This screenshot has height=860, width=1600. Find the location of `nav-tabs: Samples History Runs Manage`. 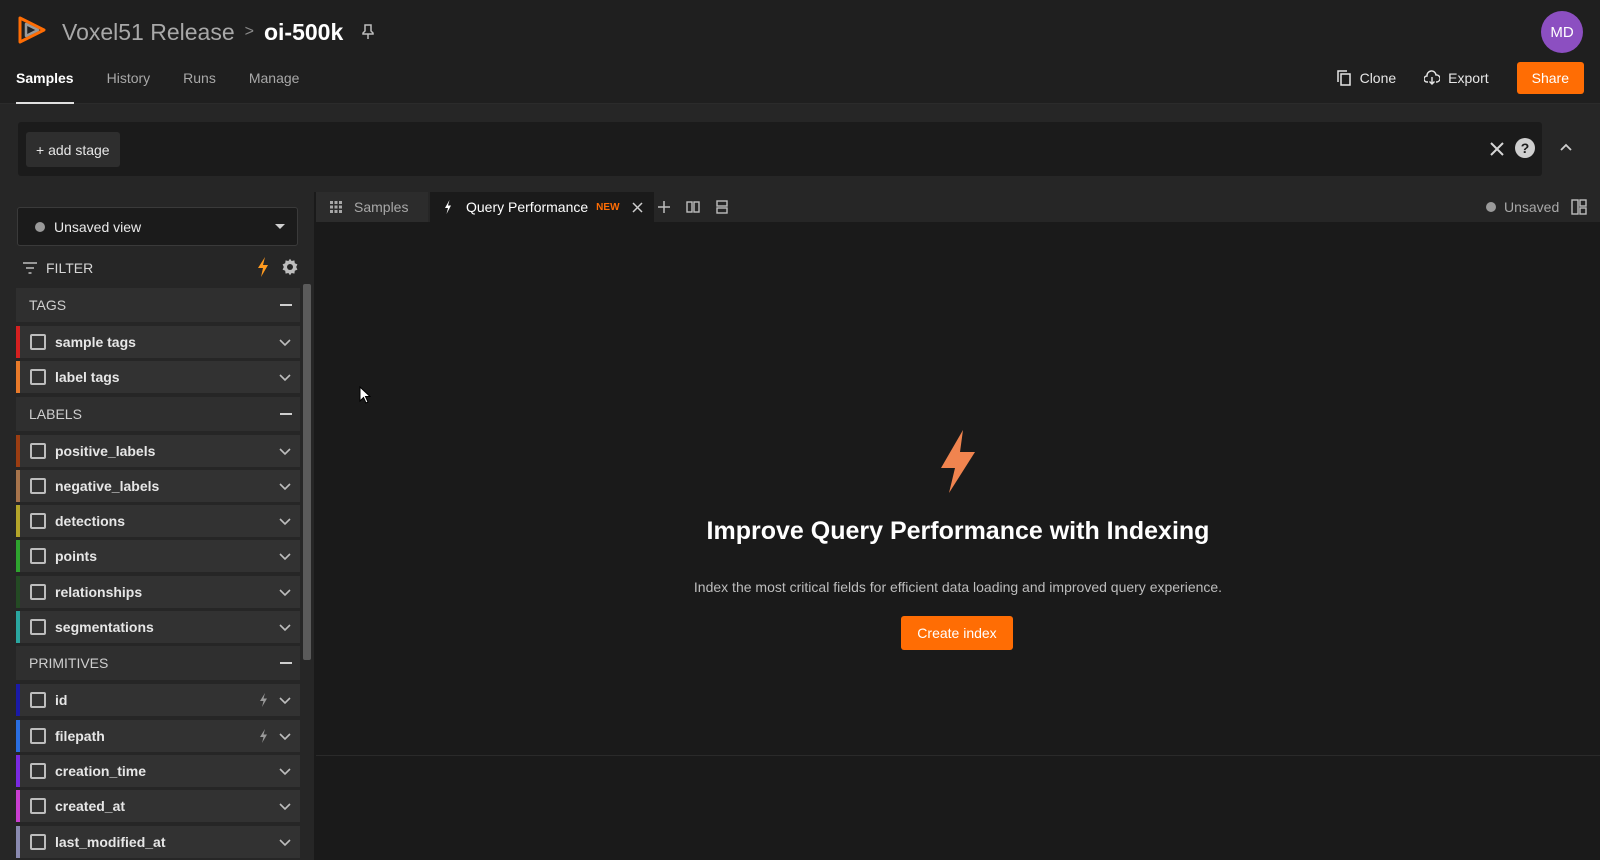

nav-tabs: Samples History Runs Manage is located at coordinates (174, 85).